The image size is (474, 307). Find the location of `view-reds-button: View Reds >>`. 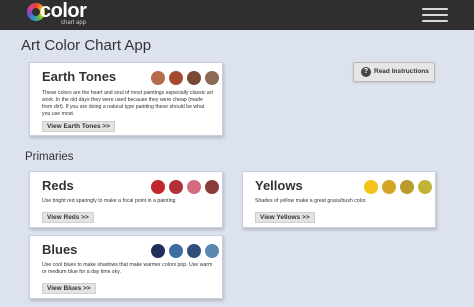

view-reds-button: View Reds >> is located at coordinates (68, 217).